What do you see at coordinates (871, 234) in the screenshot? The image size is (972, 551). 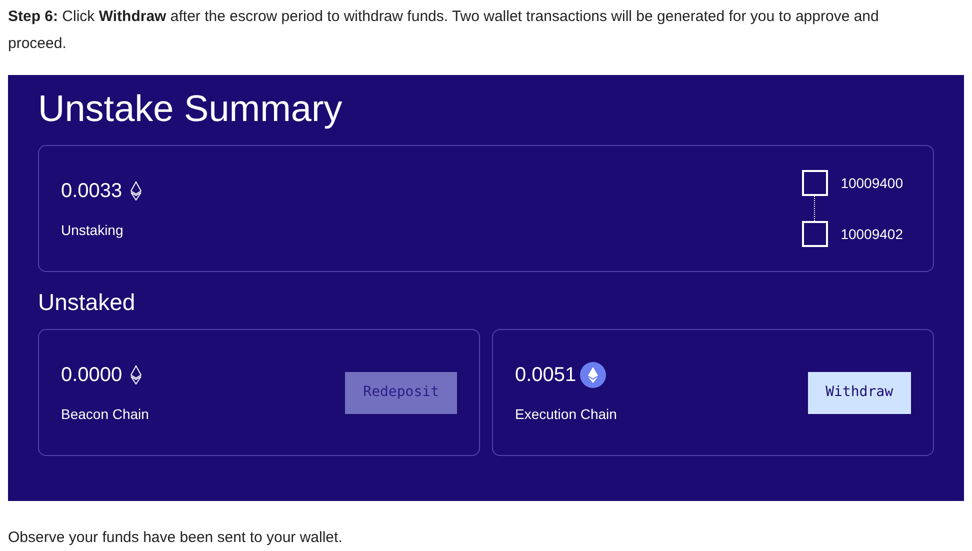 I see `block-number: 10009402` at bounding box center [871, 234].